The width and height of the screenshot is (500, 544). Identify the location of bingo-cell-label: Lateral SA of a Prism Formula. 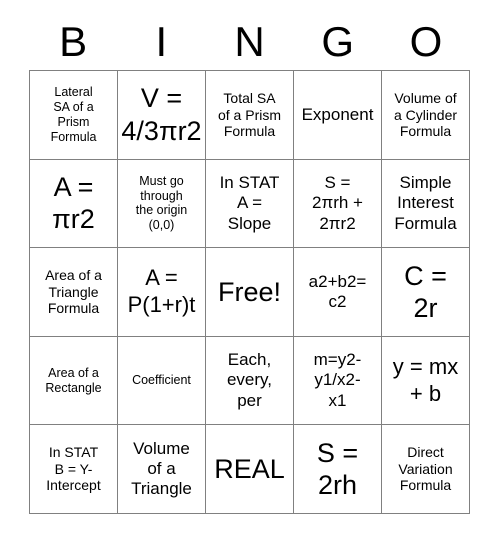
(73, 114).